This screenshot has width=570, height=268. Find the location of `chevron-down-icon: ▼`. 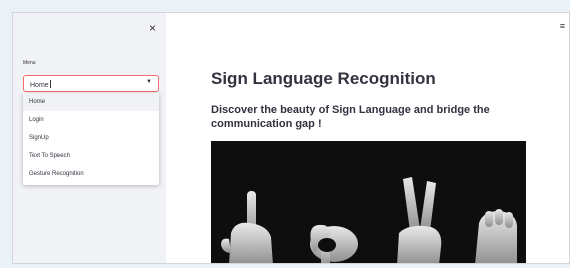

chevron-down-icon: ▼ is located at coordinates (149, 82).